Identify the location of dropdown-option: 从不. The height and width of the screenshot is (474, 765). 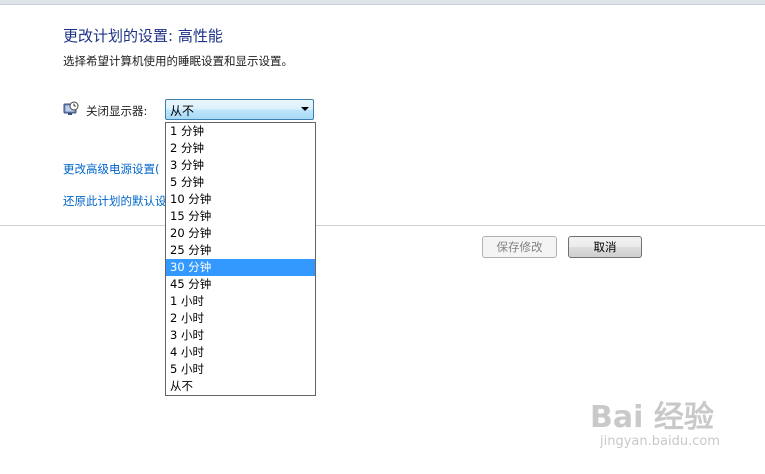
(240, 386).